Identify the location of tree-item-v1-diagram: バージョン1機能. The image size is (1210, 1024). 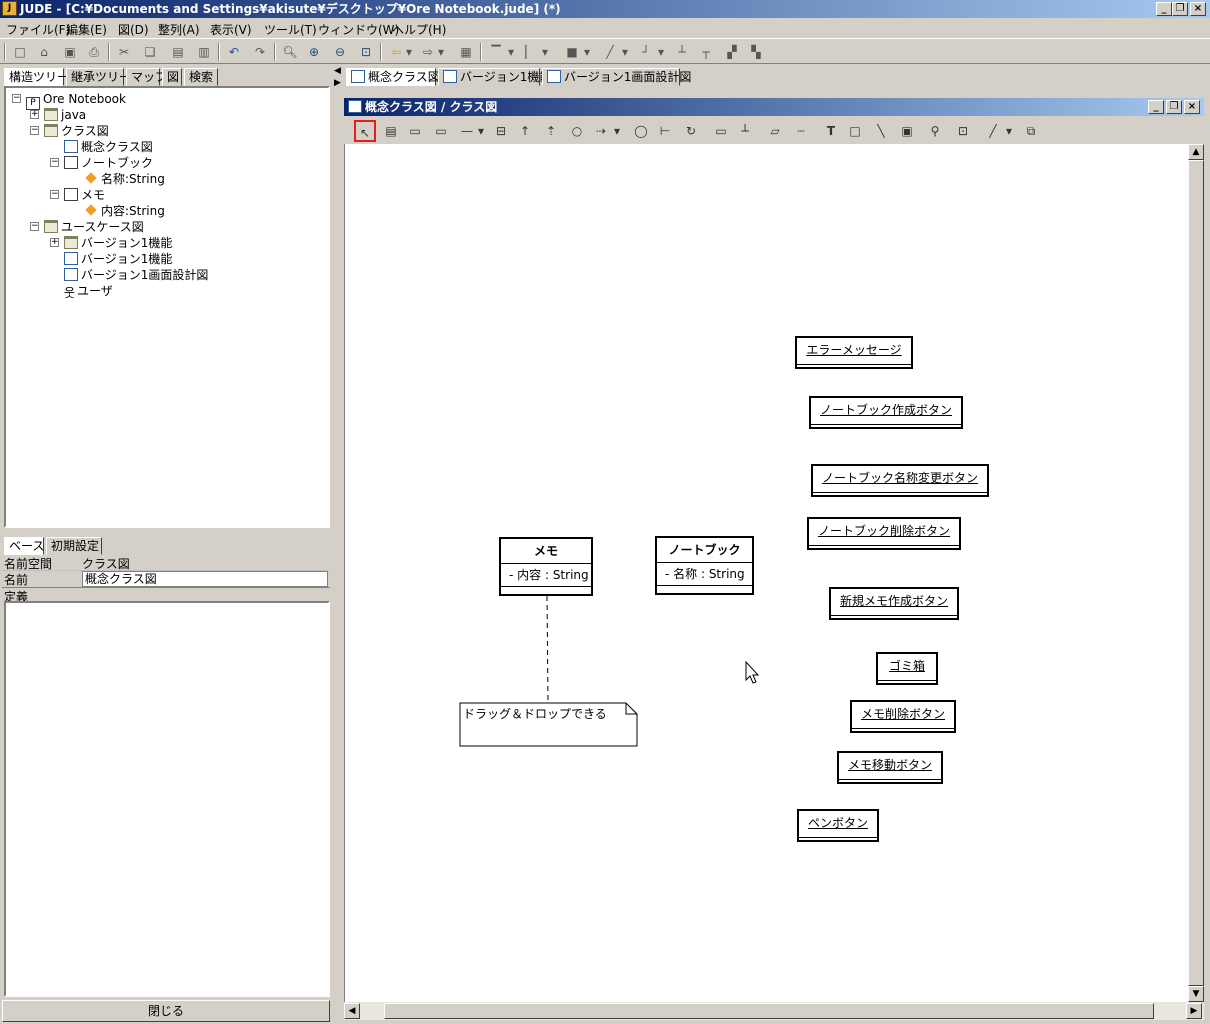
(118, 259).